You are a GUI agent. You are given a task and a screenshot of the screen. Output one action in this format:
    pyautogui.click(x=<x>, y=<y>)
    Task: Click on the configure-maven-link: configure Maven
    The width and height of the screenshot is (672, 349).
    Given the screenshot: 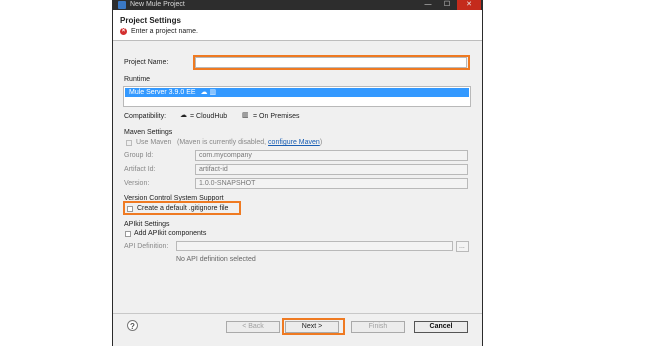 What is the action you would take?
    pyautogui.click(x=294, y=142)
    